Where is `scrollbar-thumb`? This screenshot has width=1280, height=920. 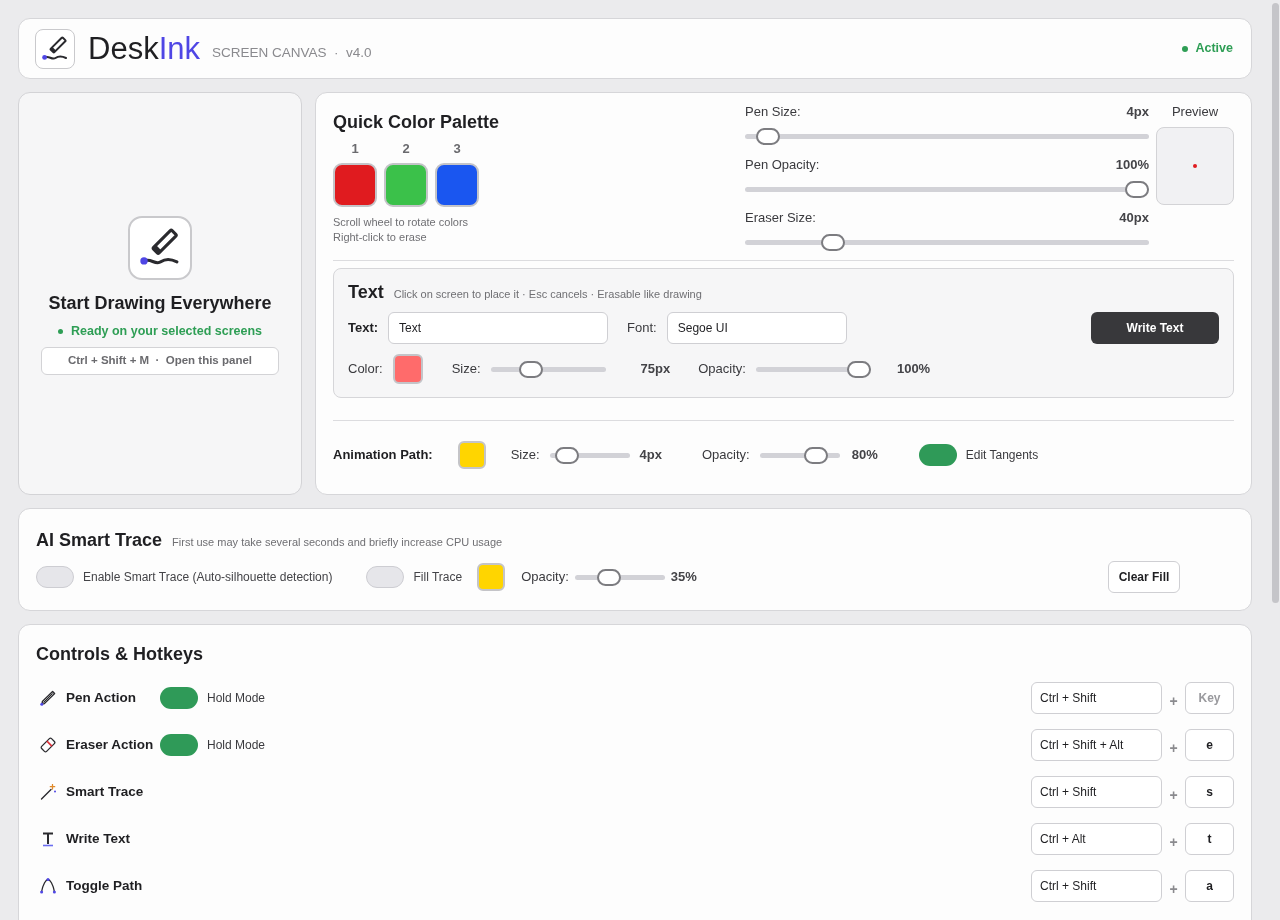 scrollbar-thumb is located at coordinates (1275, 303).